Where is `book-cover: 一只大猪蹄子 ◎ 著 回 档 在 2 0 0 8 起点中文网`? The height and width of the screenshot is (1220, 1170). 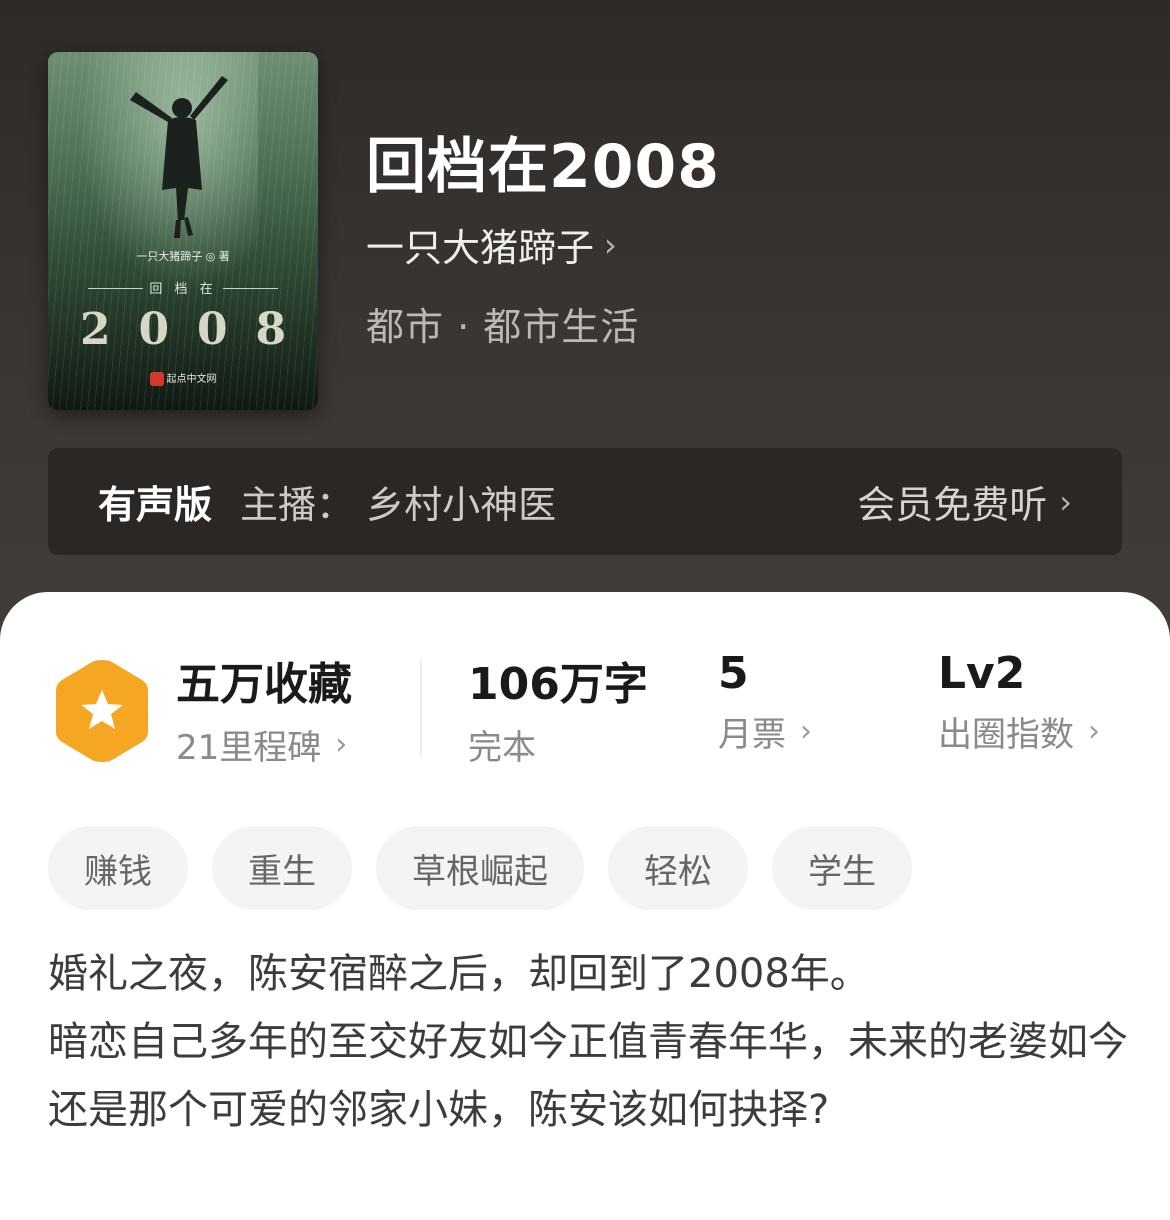 book-cover: 一只大猪蹄子 ◎ 著 回 档 在 2 0 0 8 起点中文网 is located at coordinates (183, 231).